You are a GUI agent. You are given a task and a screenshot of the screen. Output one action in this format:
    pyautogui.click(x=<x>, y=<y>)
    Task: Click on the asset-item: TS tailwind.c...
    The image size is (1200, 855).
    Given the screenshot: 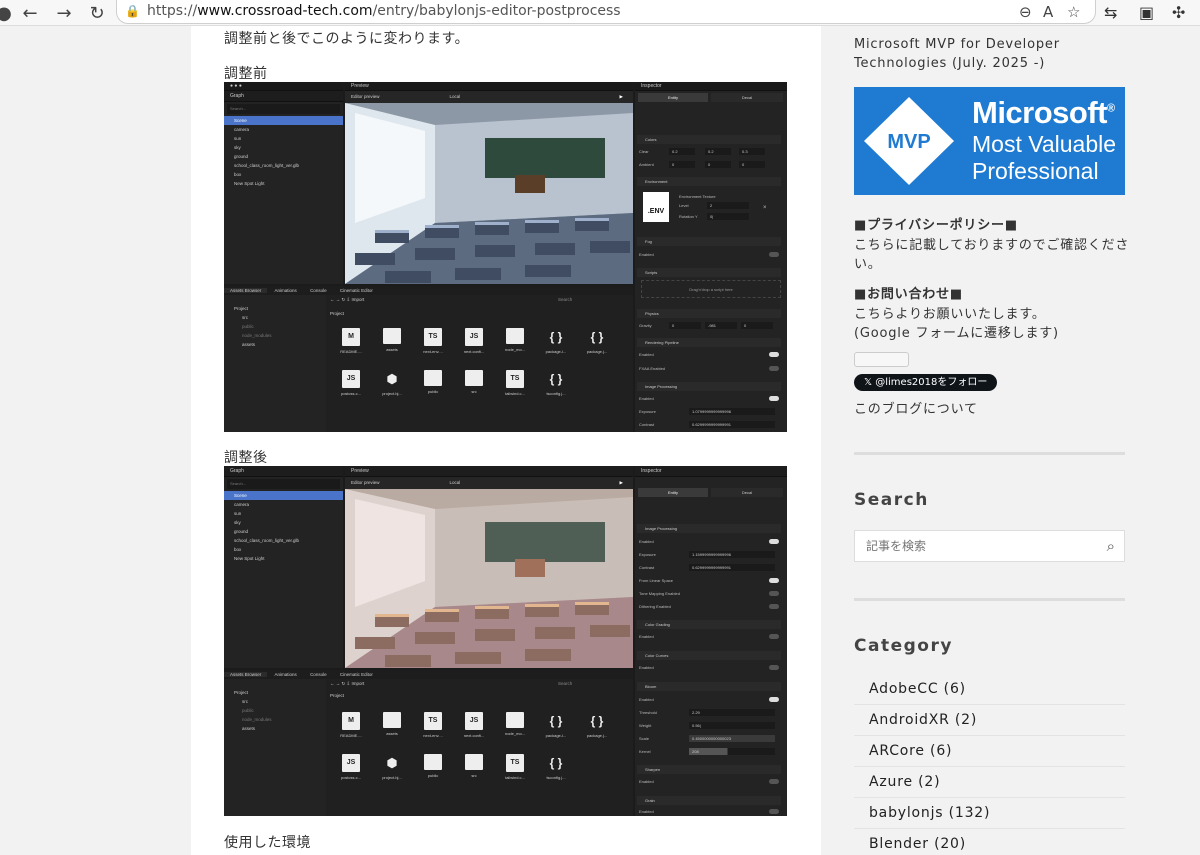 What is the action you would take?
    pyautogui.click(x=515, y=383)
    